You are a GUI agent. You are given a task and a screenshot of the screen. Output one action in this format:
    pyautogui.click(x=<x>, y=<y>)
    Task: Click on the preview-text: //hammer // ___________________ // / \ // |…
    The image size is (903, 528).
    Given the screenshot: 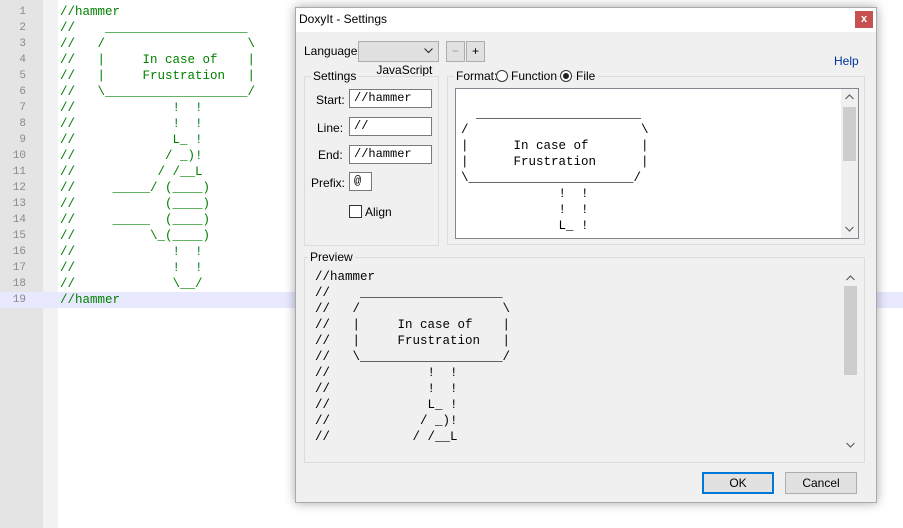 What is the action you would take?
    pyautogui.click(x=412, y=357)
    